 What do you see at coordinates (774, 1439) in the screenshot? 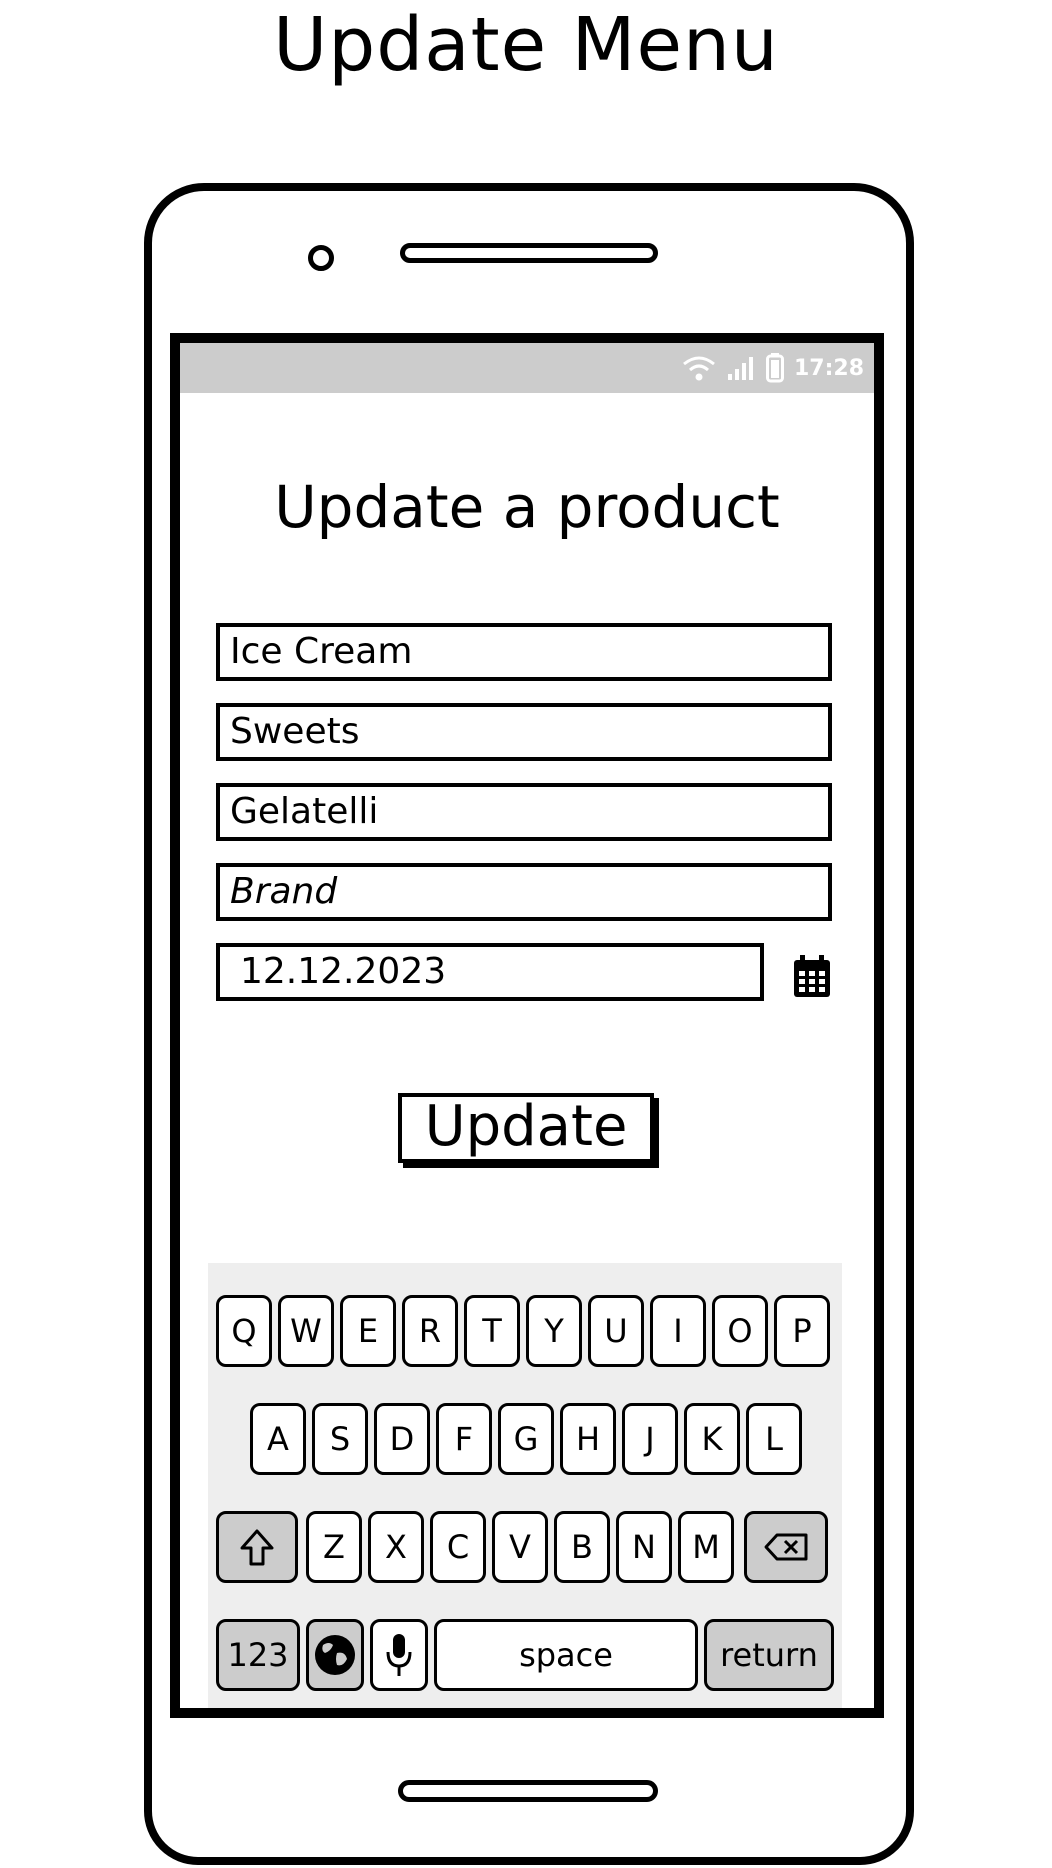
I see `key-l: L` at bounding box center [774, 1439].